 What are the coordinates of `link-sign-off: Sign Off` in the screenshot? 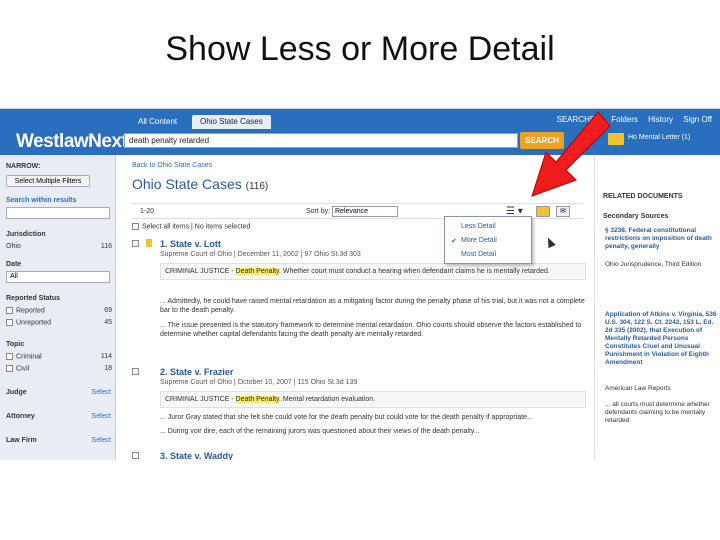 It's located at (697, 119).